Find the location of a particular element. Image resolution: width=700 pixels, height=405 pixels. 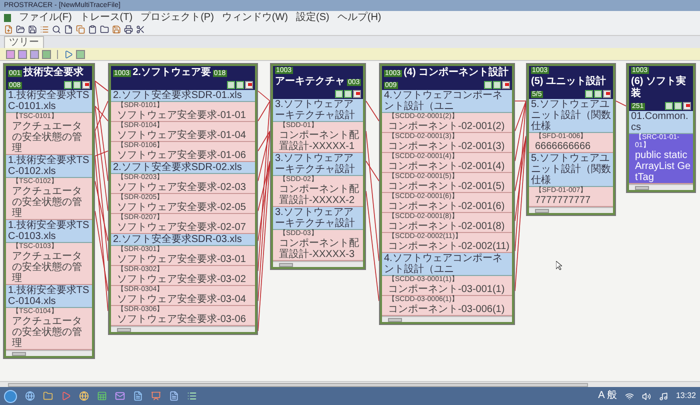

menu-item: 設定(S) is located at coordinates (313, 17).